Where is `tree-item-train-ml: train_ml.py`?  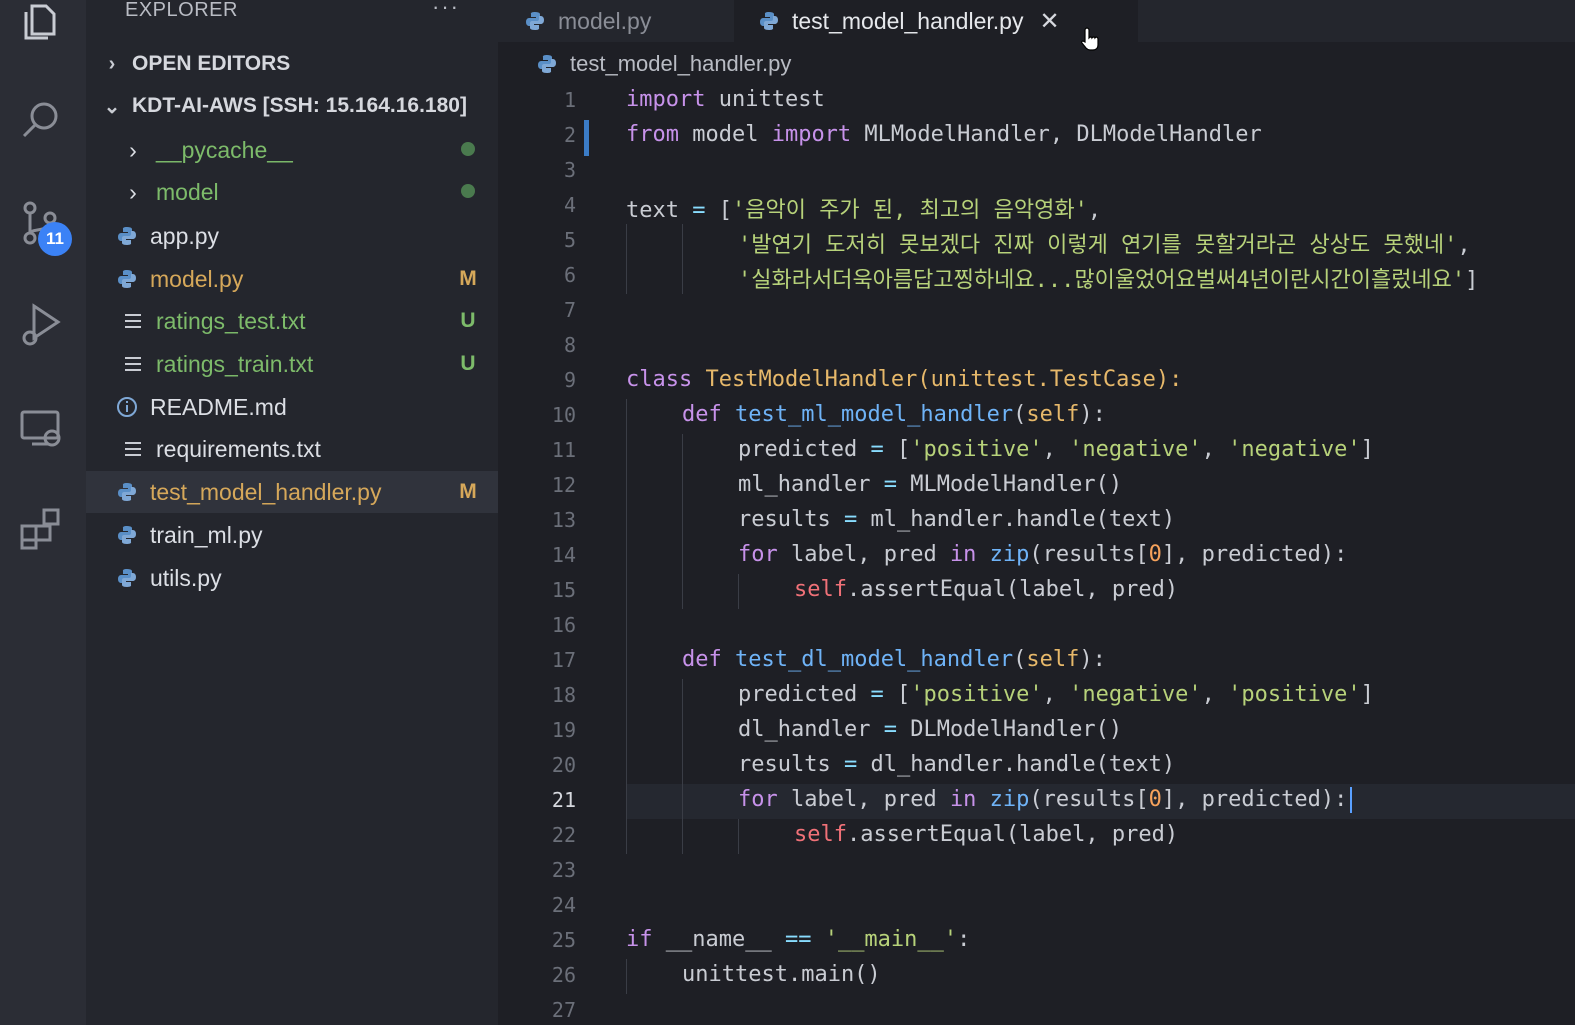
tree-item-train-ml: train_ml.py is located at coordinates (292, 535).